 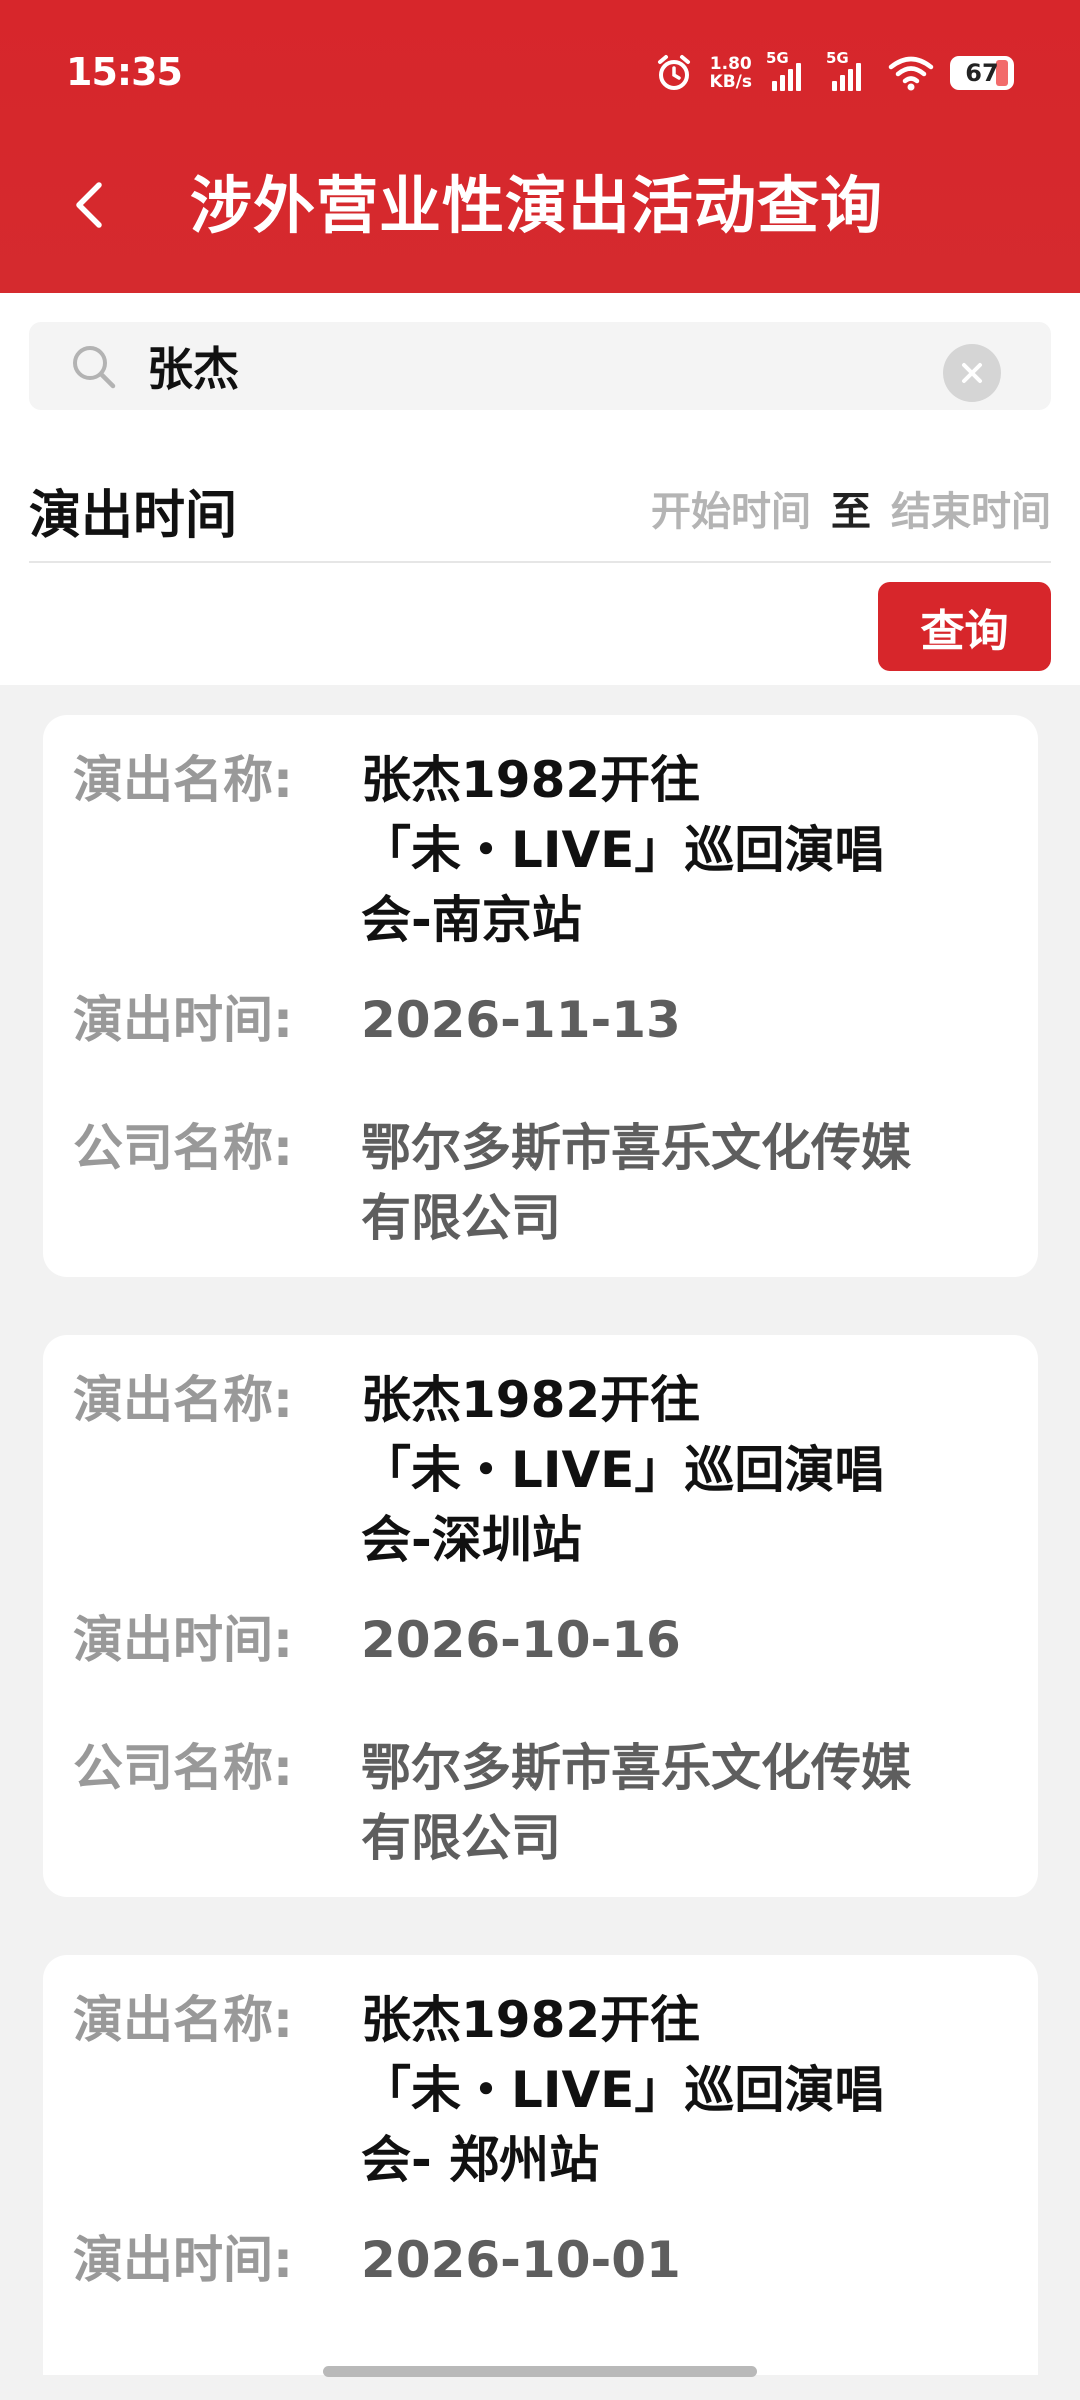 What do you see at coordinates (623, 1470) in the screenshot?
I see `performance-name: 张杰1982开往 「未・LIVE」巡回演唱 会-深圳站` at bounding box center [623, 1470].